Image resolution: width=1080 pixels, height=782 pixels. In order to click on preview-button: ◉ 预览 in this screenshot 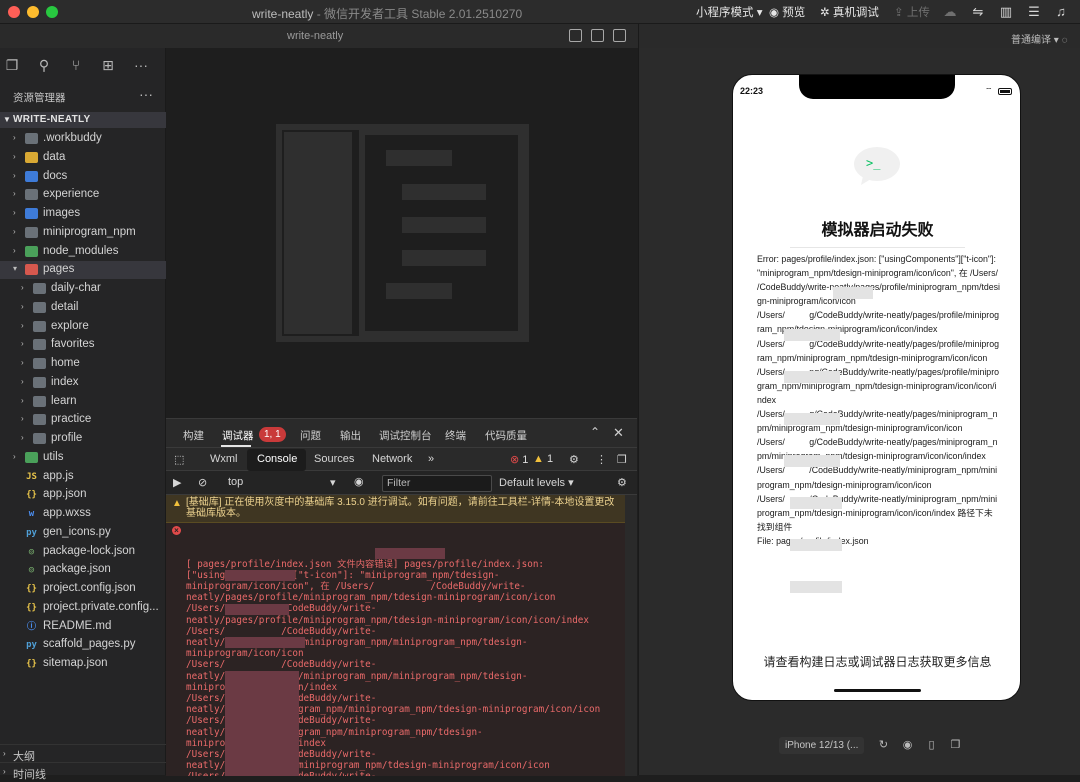, I will do `click(787, 12)`.